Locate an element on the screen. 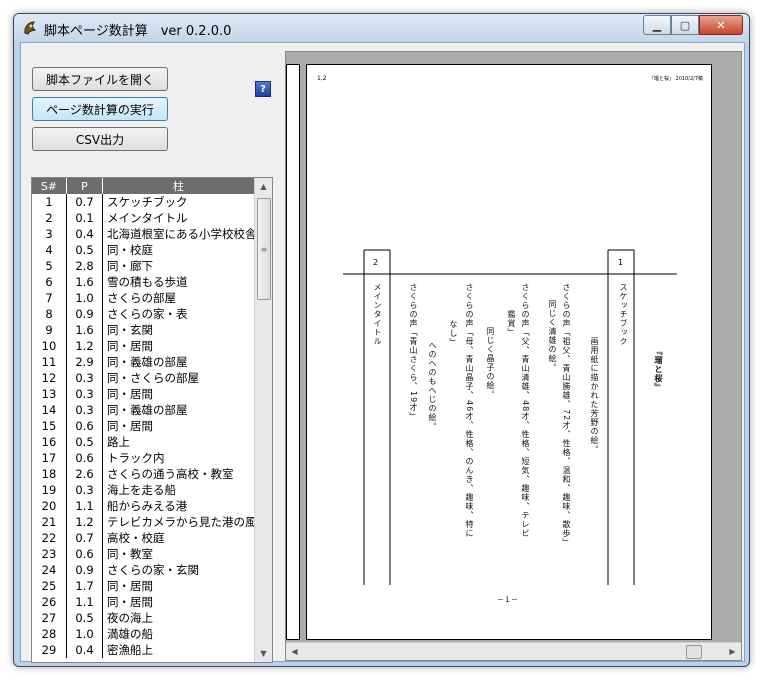 Image resolution: width=767 pixels, height=684 pixels. table-row: 18 2.6 さくらの通う高校・教室 is located at coordinates (143, 474).